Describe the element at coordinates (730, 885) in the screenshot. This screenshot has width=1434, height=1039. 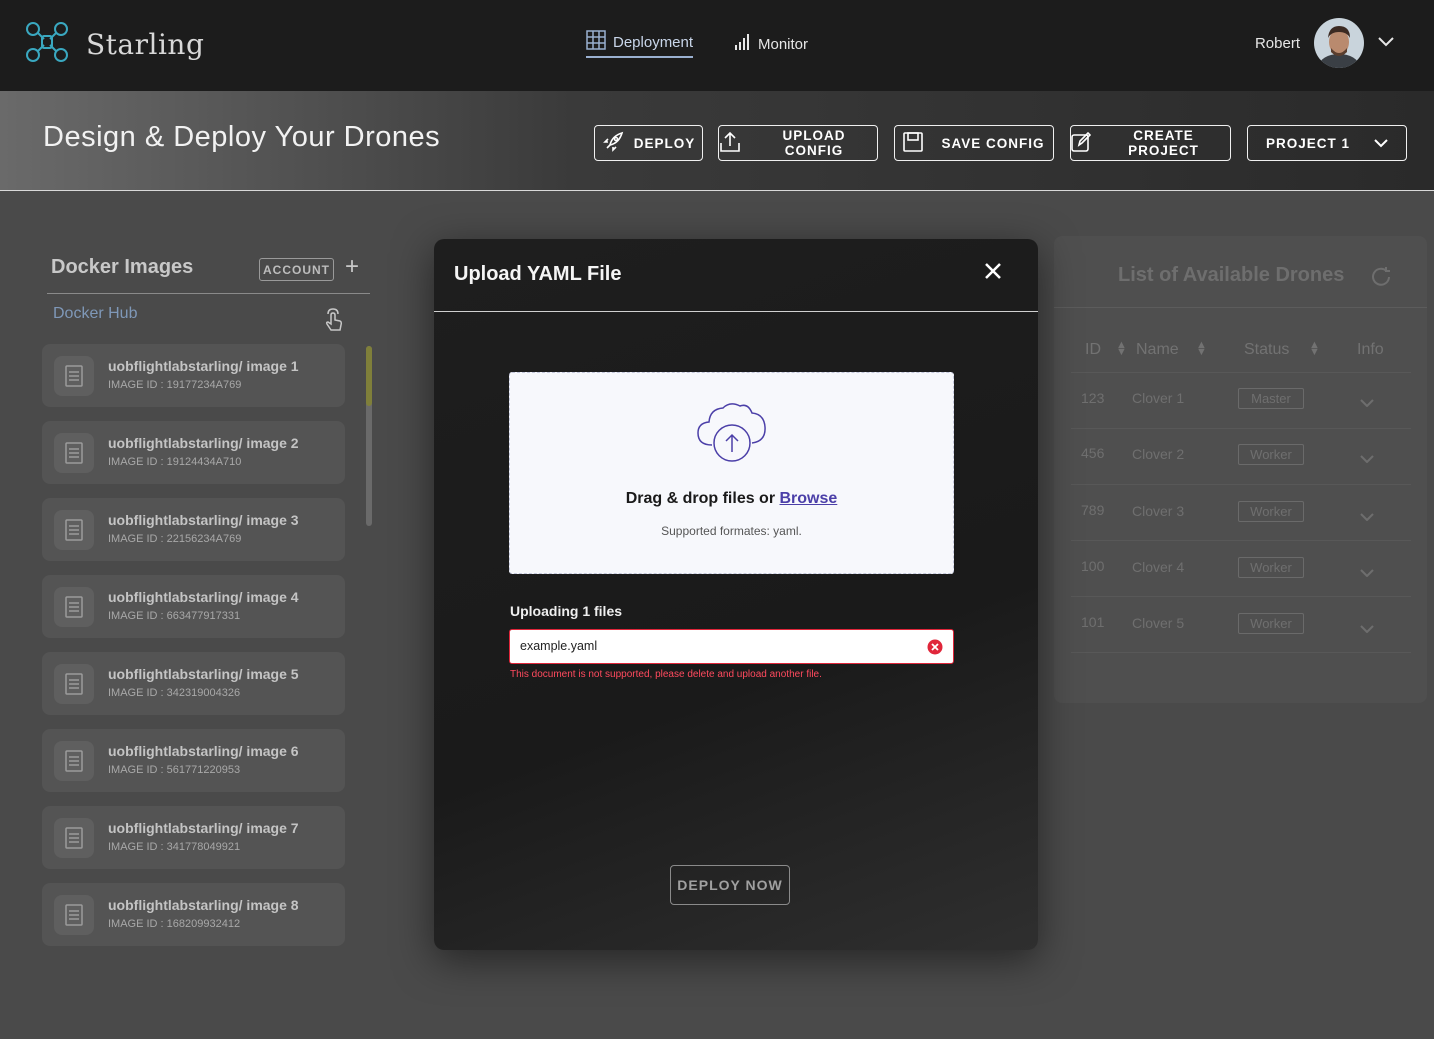
I see `deploy-now-button: DEPLOY NOW` at that location.